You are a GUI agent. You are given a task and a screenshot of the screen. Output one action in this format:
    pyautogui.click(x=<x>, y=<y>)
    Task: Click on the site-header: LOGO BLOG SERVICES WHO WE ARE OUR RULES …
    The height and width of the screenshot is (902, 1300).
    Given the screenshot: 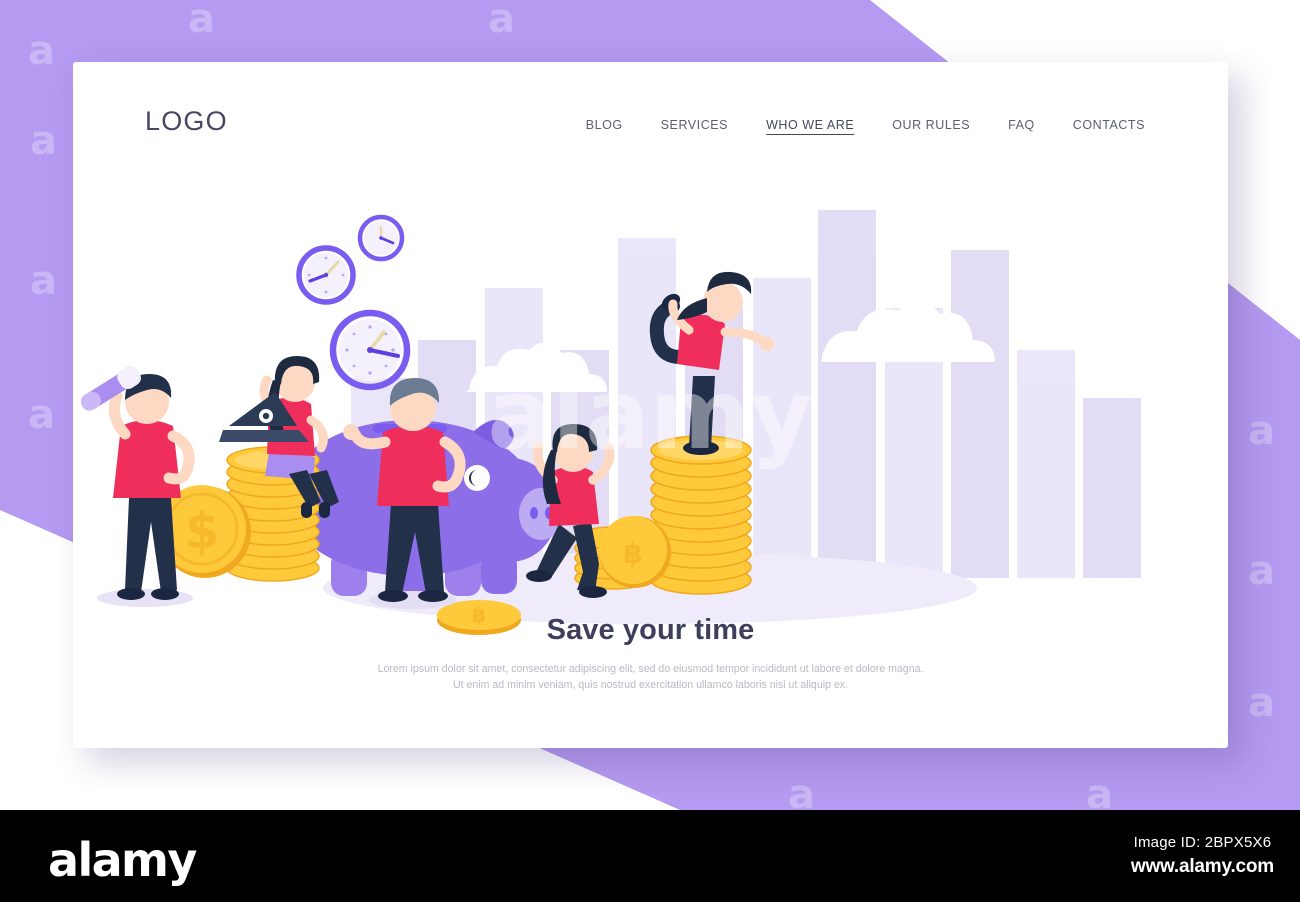 What is the action you would take?
    pyautogui.click(x=650, y=122)
    